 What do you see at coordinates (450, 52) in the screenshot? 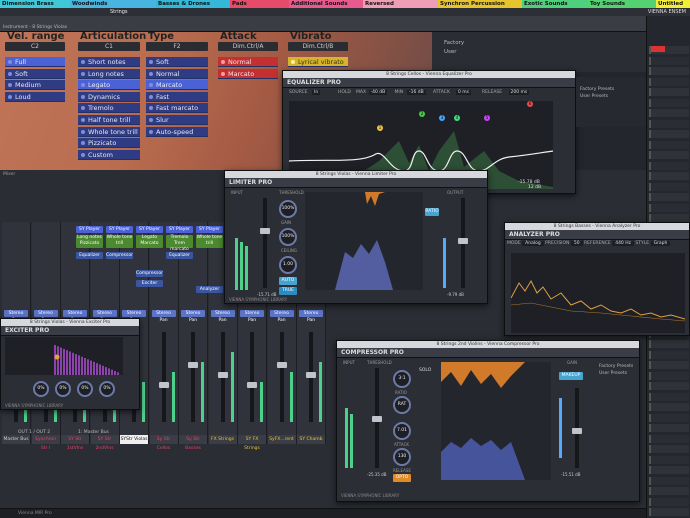
I see `preset-user: User` at bounding box center [450, 52].